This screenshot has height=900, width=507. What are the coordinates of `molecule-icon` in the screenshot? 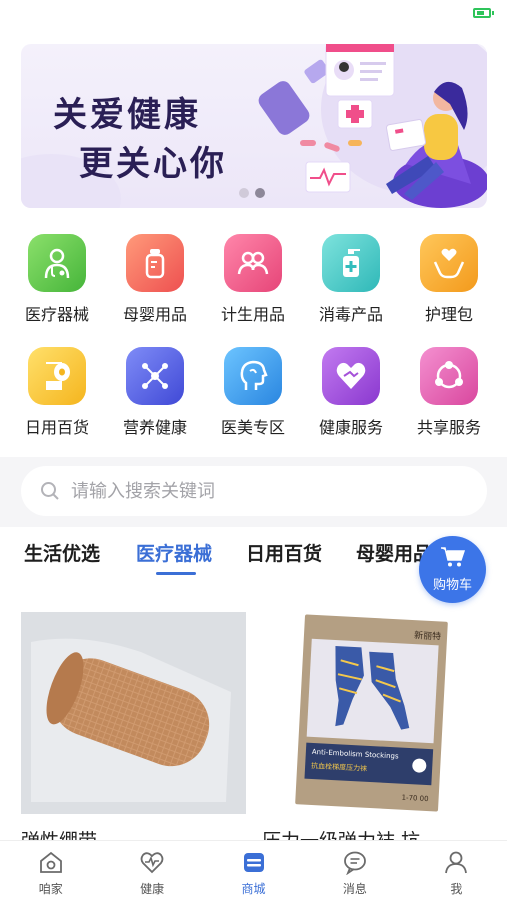 It's located at (155, 376).